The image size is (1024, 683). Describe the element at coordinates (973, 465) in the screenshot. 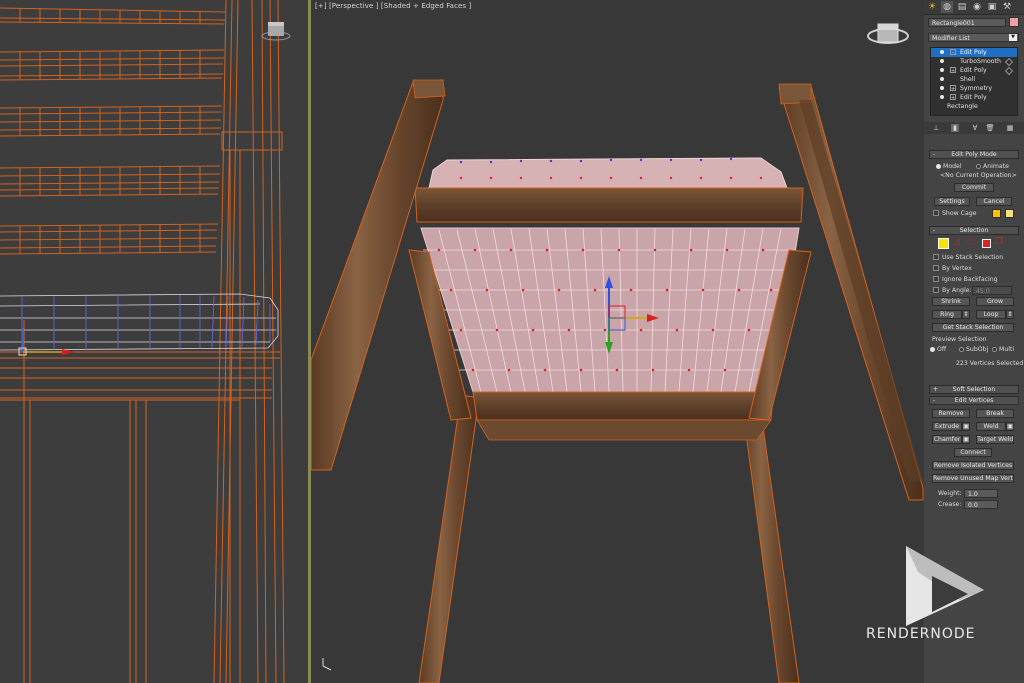

I see `remove-isolated-vertices-button: Remove Isolated Vertices` at that location.